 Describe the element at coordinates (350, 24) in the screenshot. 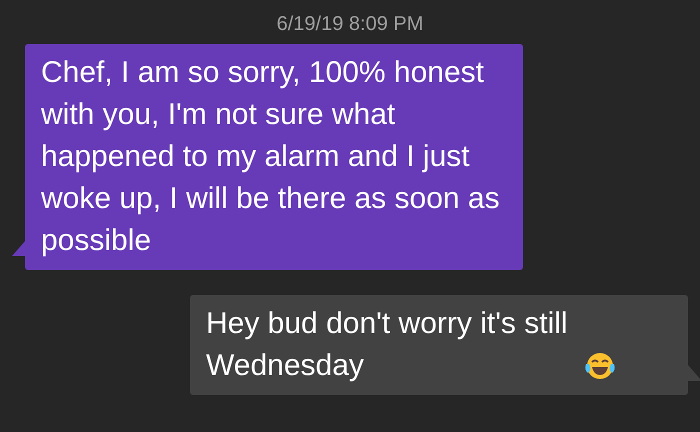

I see `message-timestamp: 6/19/19 8:09 PM` at that location.